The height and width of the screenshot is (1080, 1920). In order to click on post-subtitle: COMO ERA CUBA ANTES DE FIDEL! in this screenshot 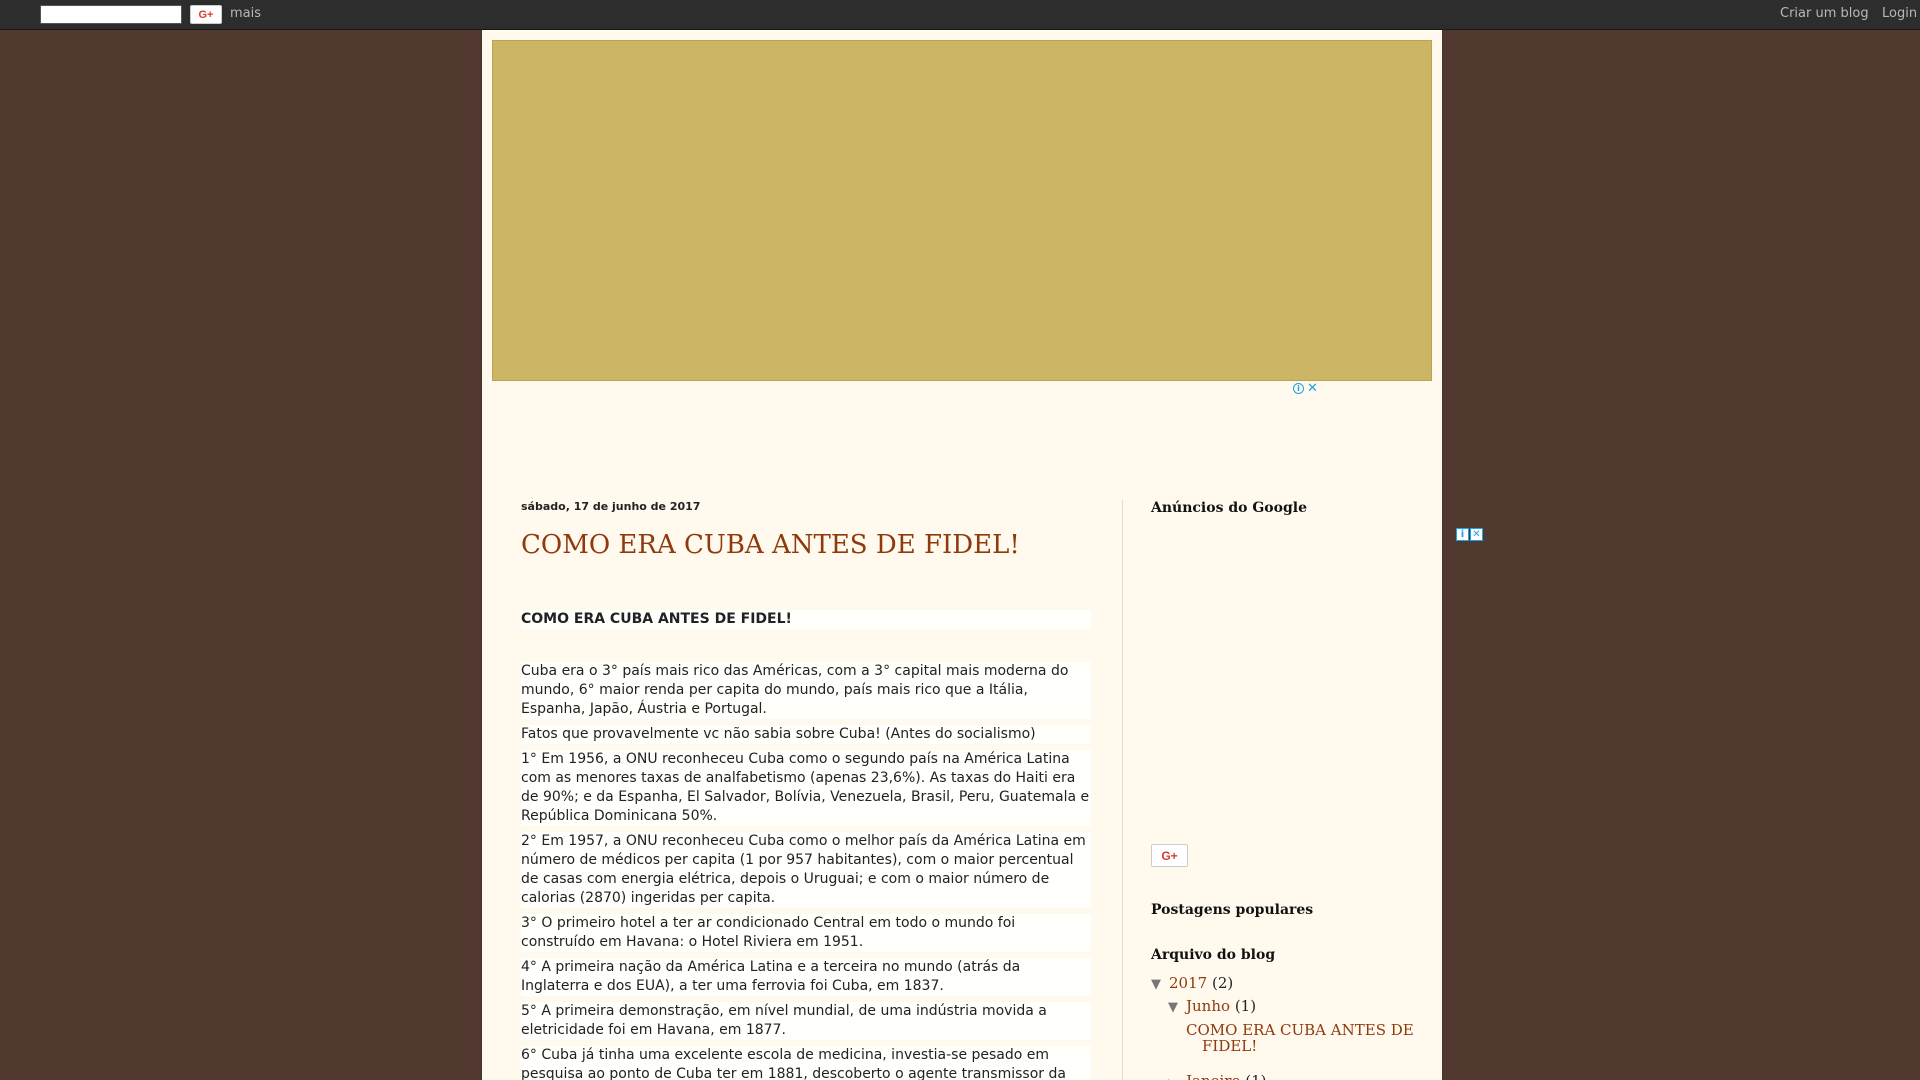, I will do `click(806, 619)`.